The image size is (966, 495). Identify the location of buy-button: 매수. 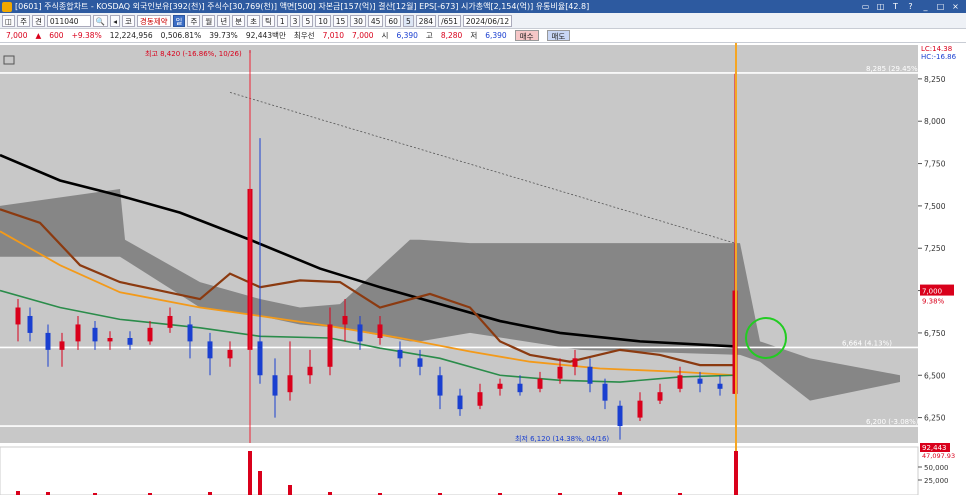
(526, 35).